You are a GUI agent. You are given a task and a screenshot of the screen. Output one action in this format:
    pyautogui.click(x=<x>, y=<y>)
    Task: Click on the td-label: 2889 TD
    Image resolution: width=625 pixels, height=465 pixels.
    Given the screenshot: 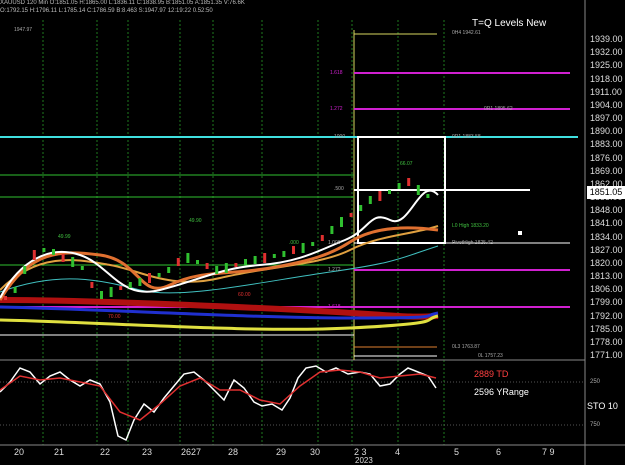 What is the action you would take?
    pyautogui.click(x=491, y=374)
    